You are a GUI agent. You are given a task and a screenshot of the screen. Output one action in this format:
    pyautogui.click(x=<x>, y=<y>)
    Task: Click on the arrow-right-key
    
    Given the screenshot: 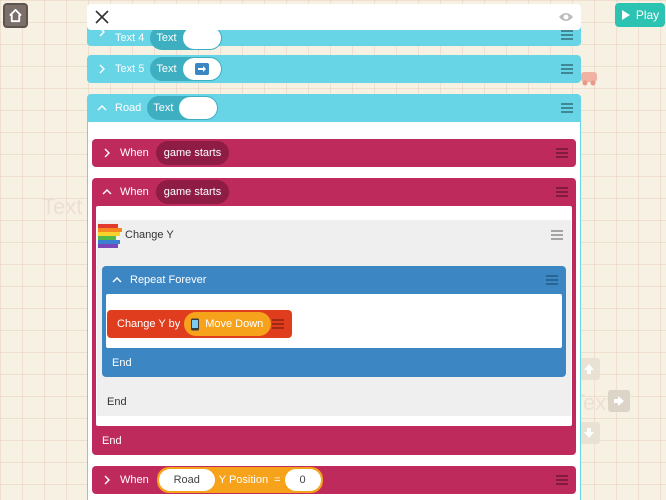 What is the action you would take?
    pyautogui.click(x=619, y=401)
    